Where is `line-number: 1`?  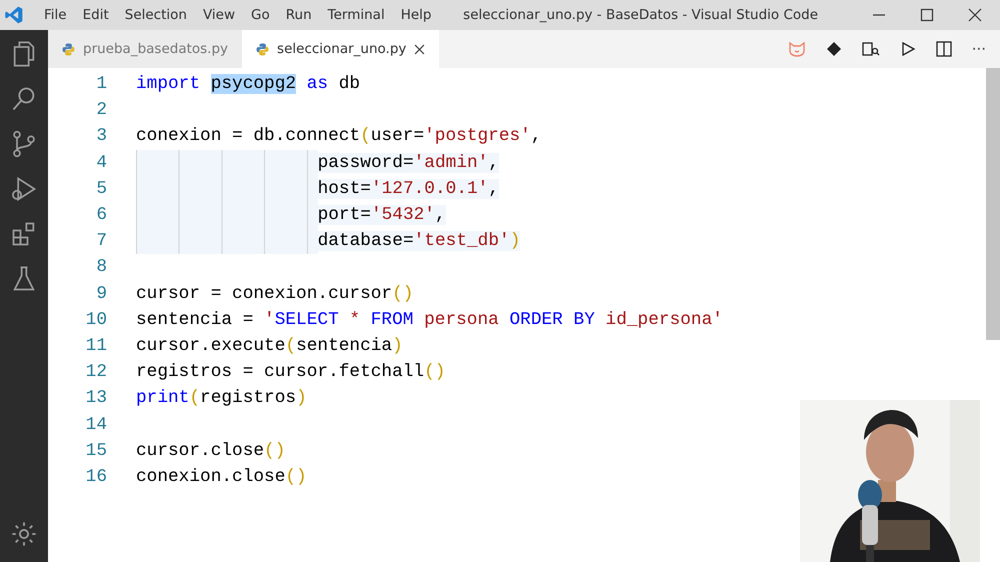
line-number: 1 is located at coordinates (101, 84).